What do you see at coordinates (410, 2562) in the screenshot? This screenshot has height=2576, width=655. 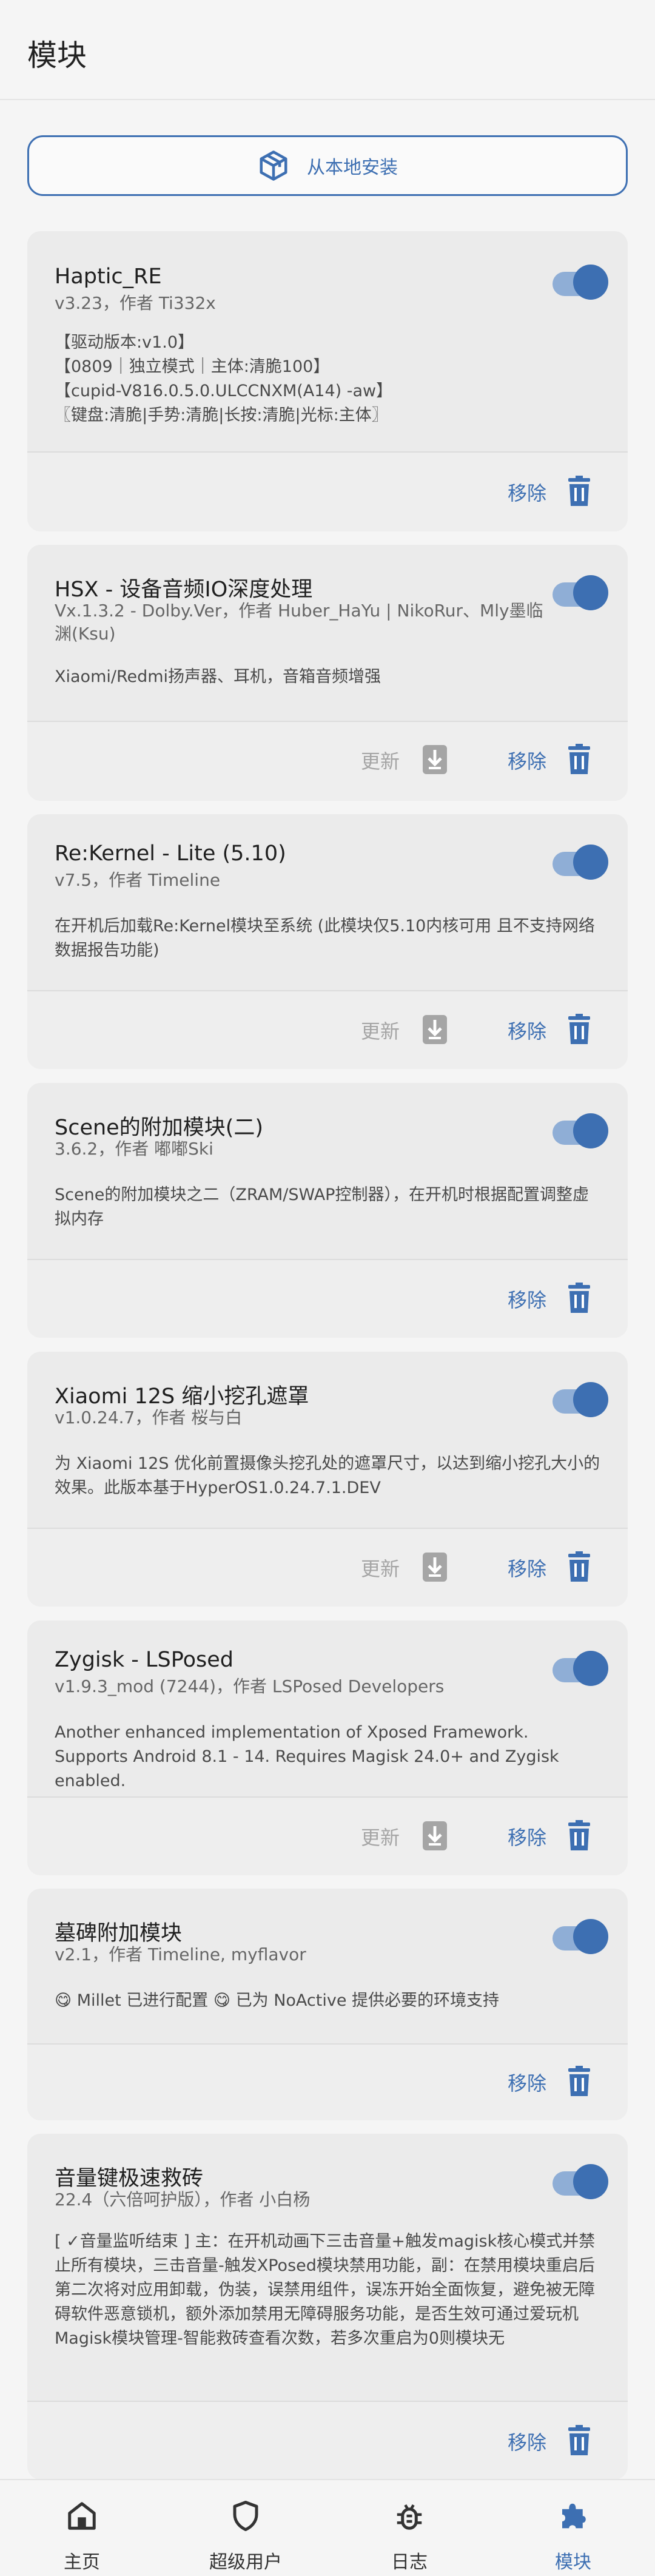 I see `nav-label: 日志` at bounding box center [410, 2562].